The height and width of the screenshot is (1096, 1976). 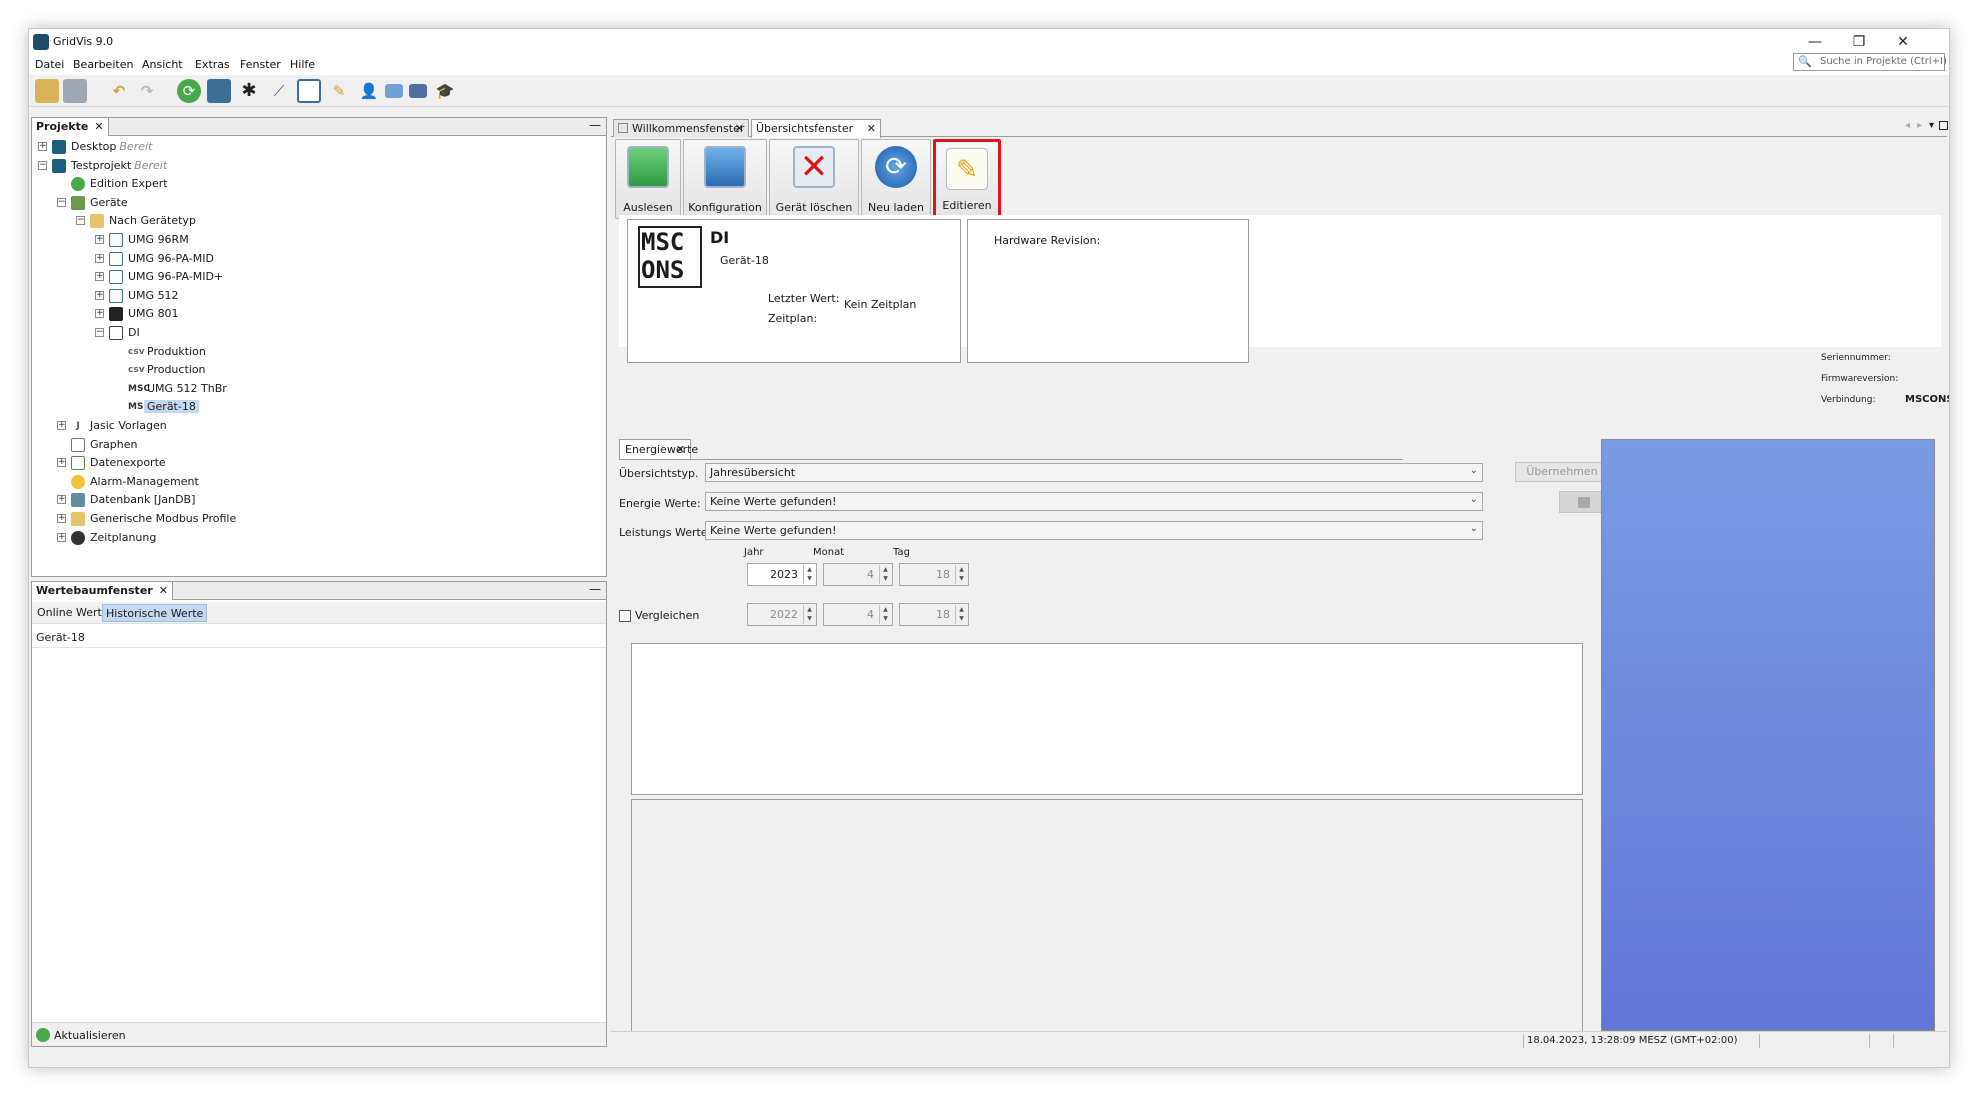 I want to click on maximize-editor-icon, so click(x=1943, y=125).